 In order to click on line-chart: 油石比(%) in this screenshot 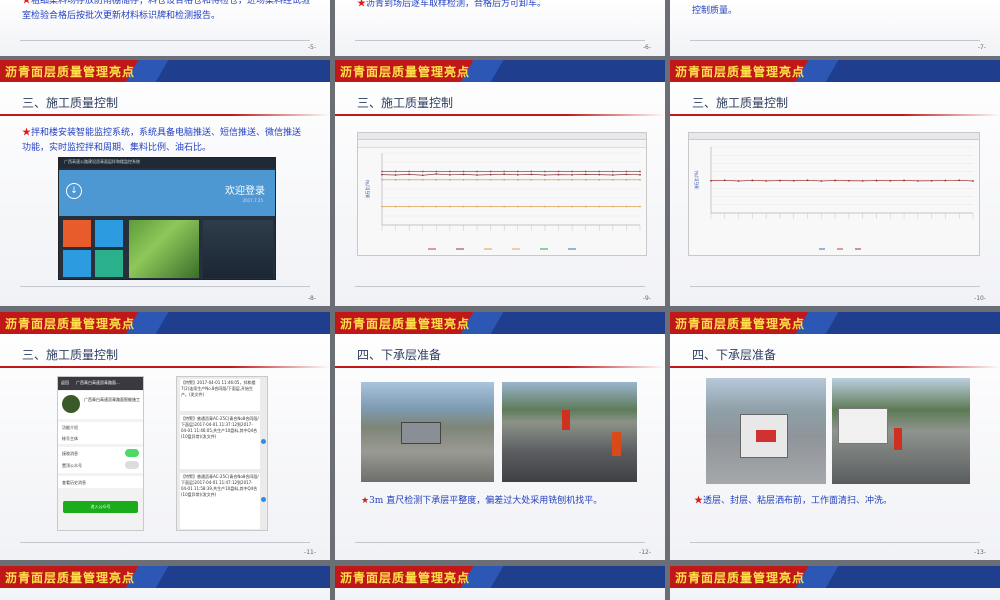, I will do `click(833, 198)`.